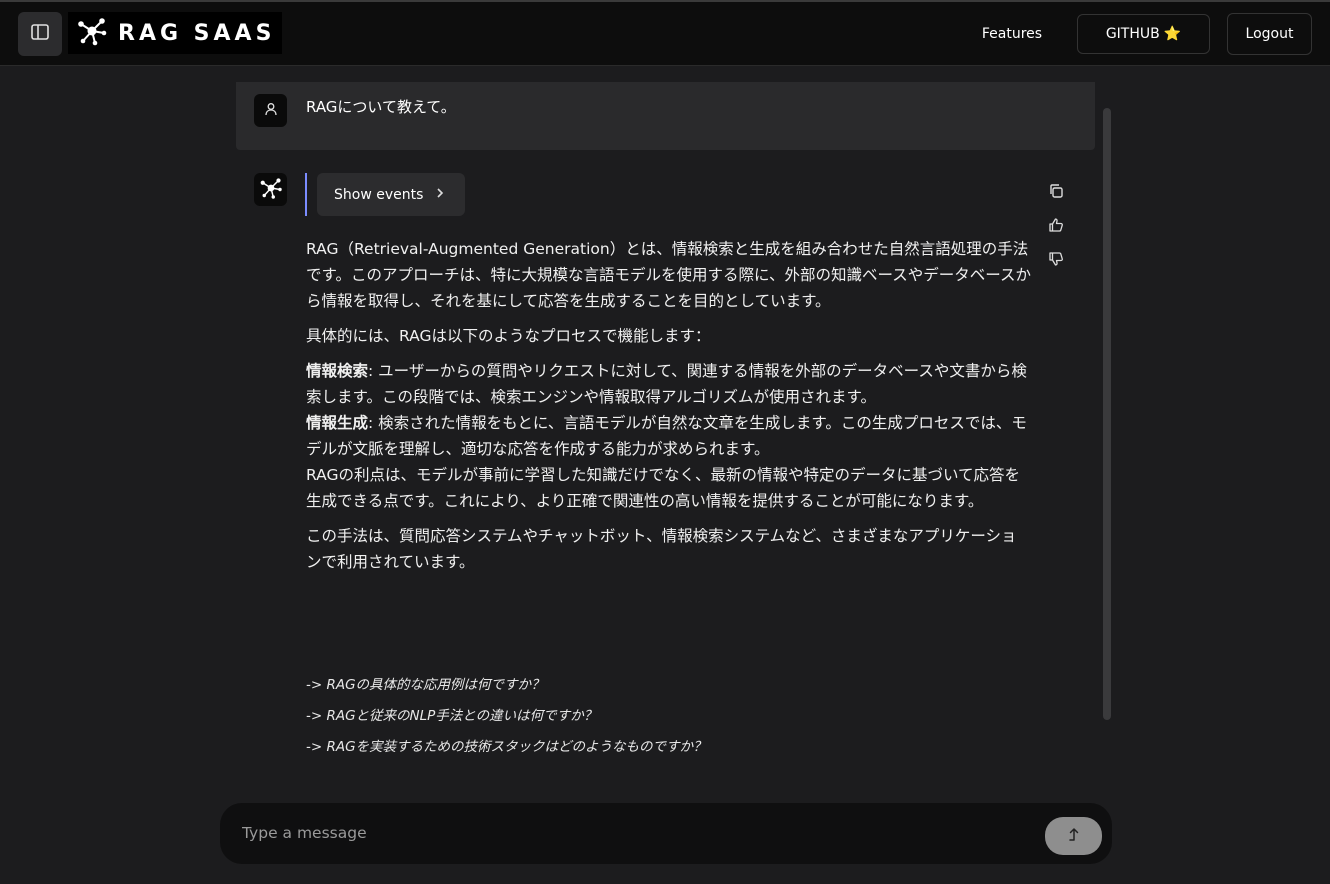  Describe the element at coordinates (1269, 34) in the screenshot. I see `logout-button: Logout` at that location.